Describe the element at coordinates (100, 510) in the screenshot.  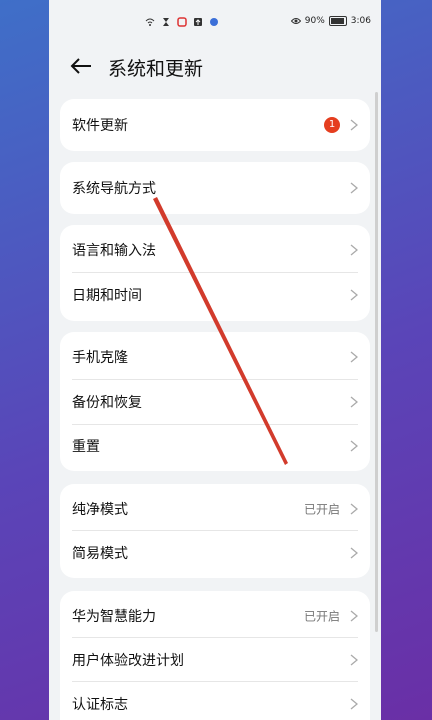
I see `row-label: 纯净模式` at that location.